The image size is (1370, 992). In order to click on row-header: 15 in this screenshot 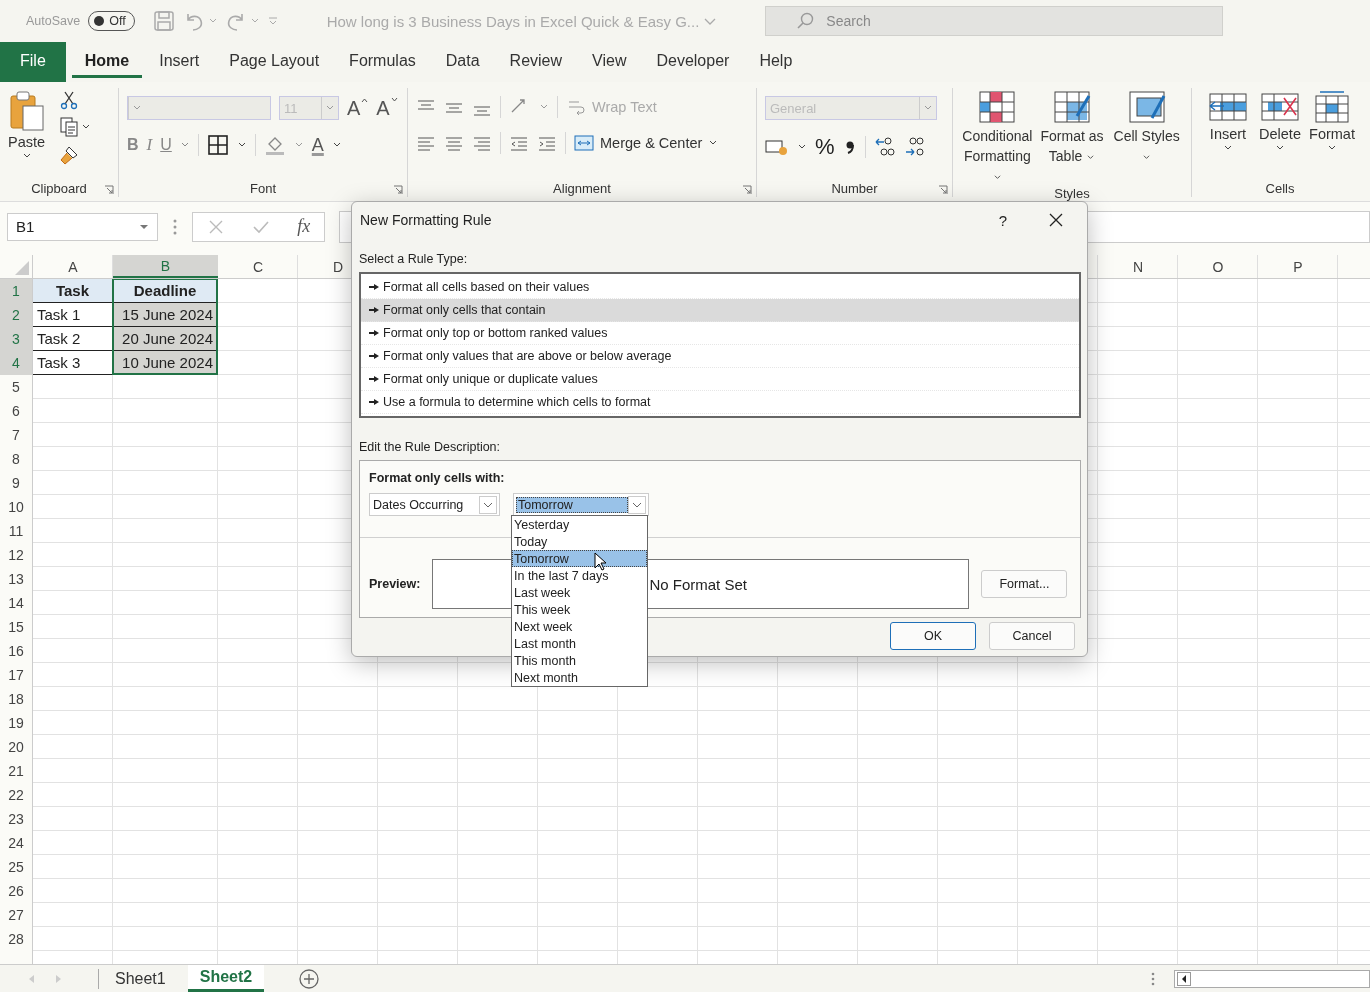, I will do `click(16, 627)`.